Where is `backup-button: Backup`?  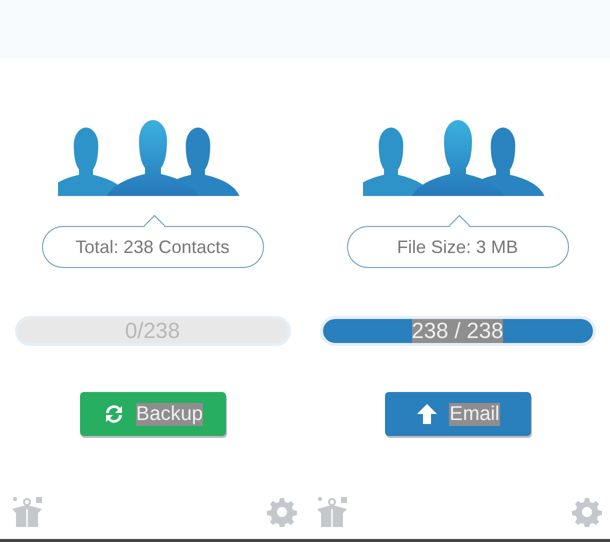
backup-button: Backup is located at coordinates (153, 414).